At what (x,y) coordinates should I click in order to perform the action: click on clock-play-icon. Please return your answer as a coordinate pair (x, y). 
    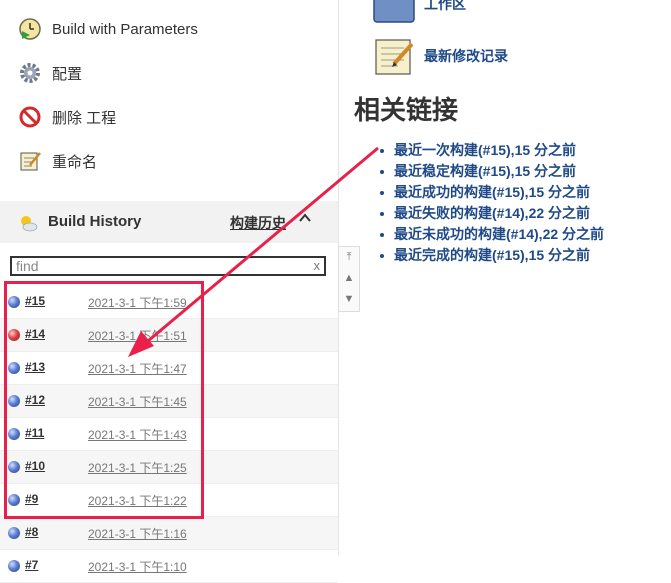
    Looking at the image, I should click on (30, 29).